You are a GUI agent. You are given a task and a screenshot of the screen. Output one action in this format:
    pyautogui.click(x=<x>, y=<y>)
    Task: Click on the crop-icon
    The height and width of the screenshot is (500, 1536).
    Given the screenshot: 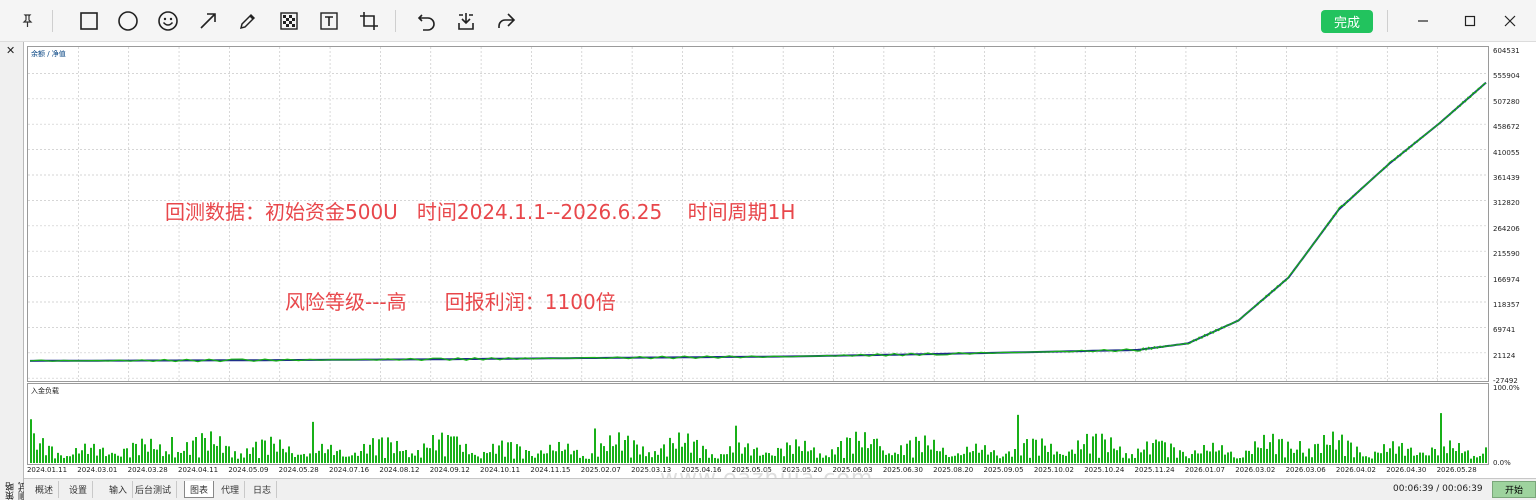 What is the action you would take?
    pyautogui.click(x=369, y=21)
    